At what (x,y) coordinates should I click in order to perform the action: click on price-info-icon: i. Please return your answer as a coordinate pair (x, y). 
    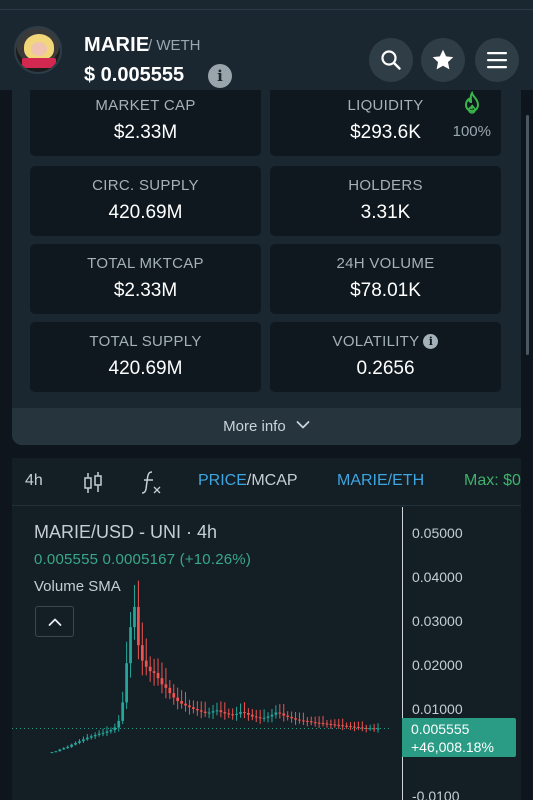
    Looking at the image, I should click on (220, 76).